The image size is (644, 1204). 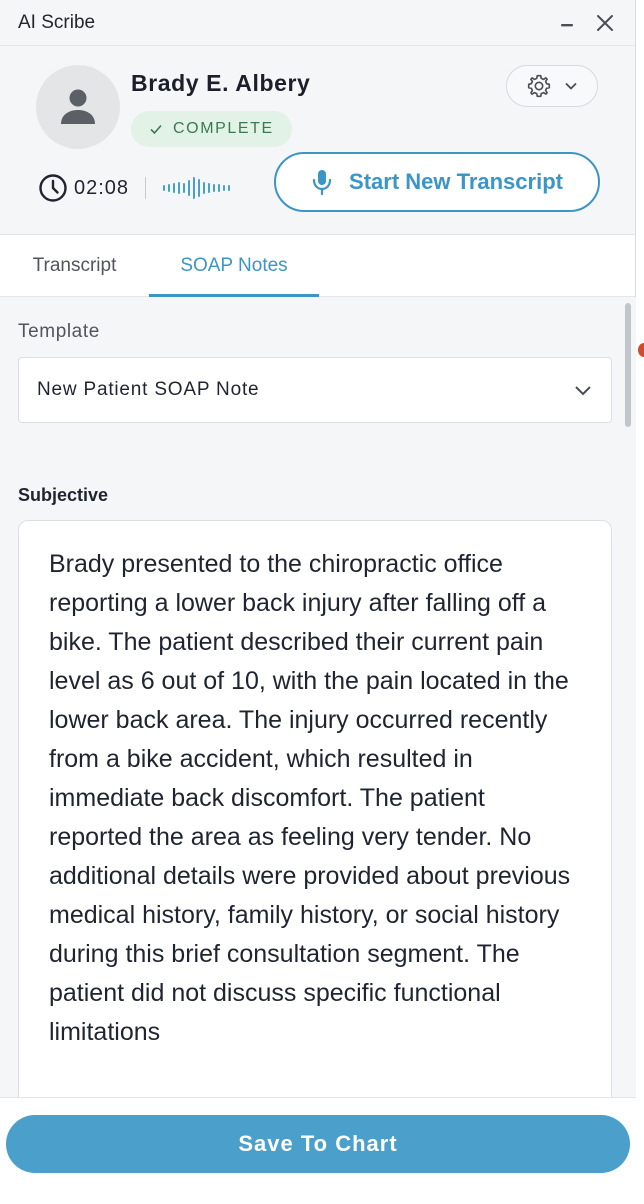 What do you see at coordinates (221, 83) in the screenshot?
I see `patient-name: Brady E. Albery` at bounding box center [221, 83].